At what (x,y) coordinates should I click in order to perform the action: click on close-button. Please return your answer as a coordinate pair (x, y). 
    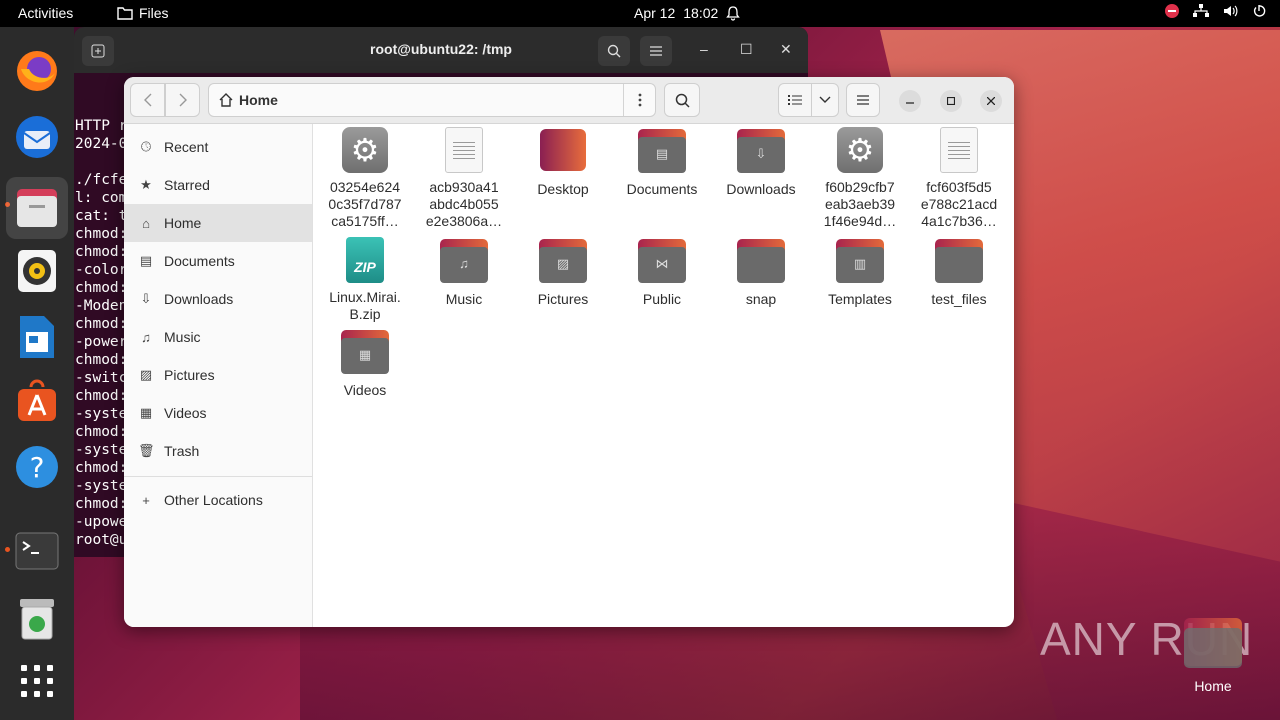
    Looking at the image, I should click on (991, 101).